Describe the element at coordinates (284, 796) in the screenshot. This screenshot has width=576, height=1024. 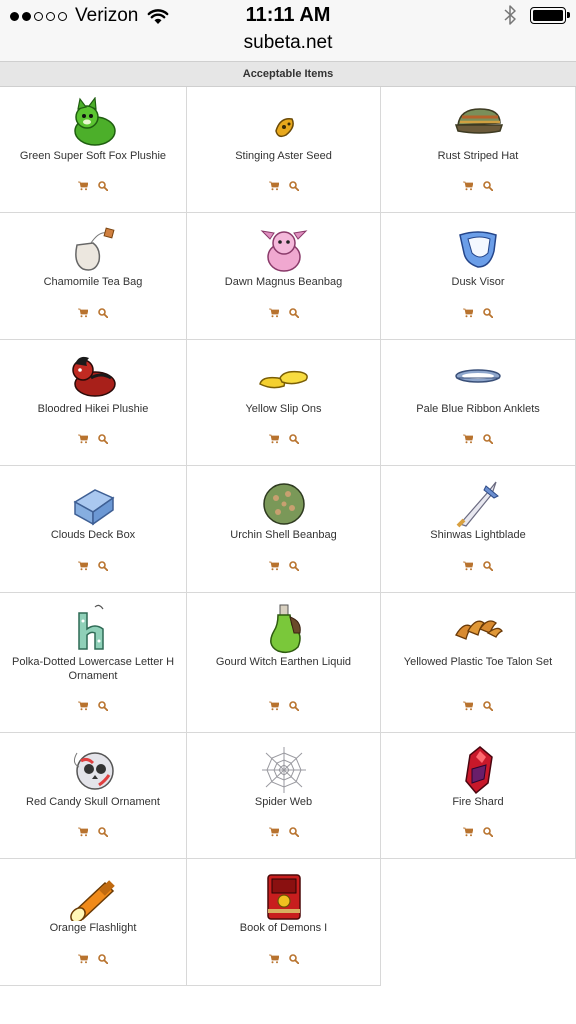
I see `item-cell: Spider Web` at that location.